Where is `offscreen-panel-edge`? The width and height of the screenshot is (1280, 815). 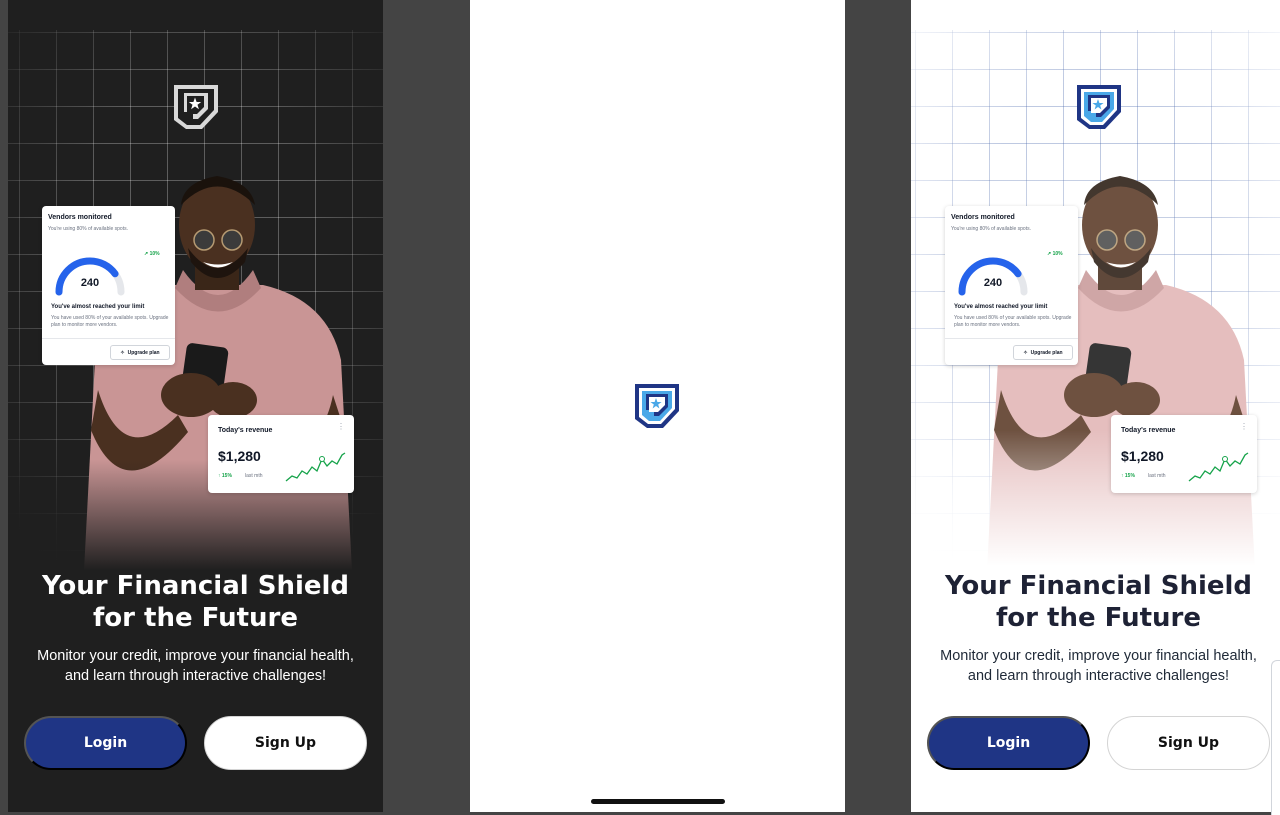 offscreen-panel-edge is located at coordinates (1275, 737).